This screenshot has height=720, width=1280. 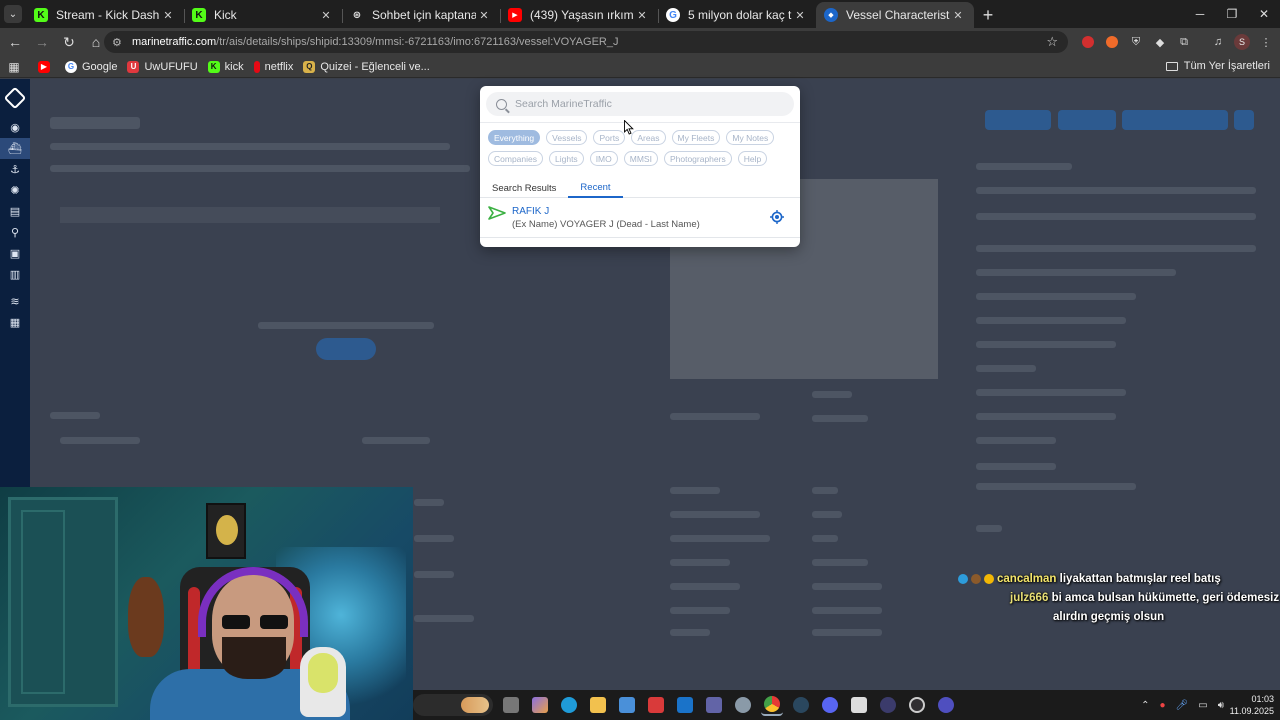 I want to click on volume-icon: 🔊︎, so click(x=1221, y=705).